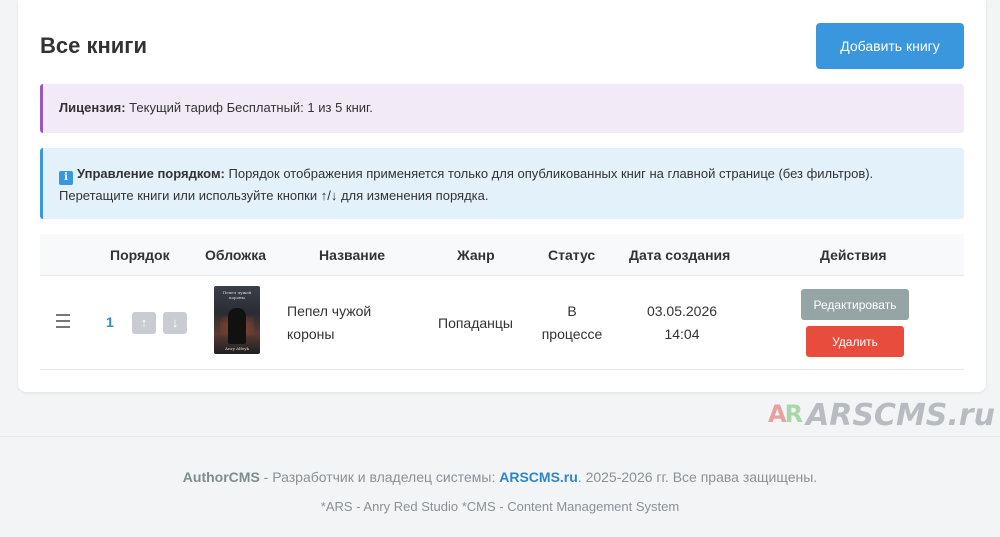 The image size is (1000, 537). What do you see at coordinates (352, 255) in the screenshot?
I see `column-title: Название` at bounding box center [352, 255].